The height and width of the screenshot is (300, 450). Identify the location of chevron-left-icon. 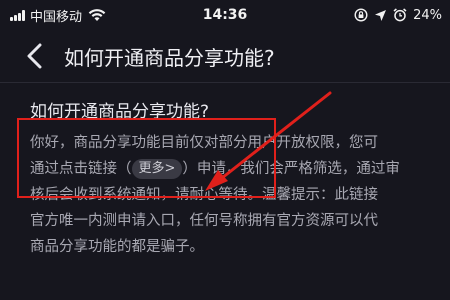
(35, 56).